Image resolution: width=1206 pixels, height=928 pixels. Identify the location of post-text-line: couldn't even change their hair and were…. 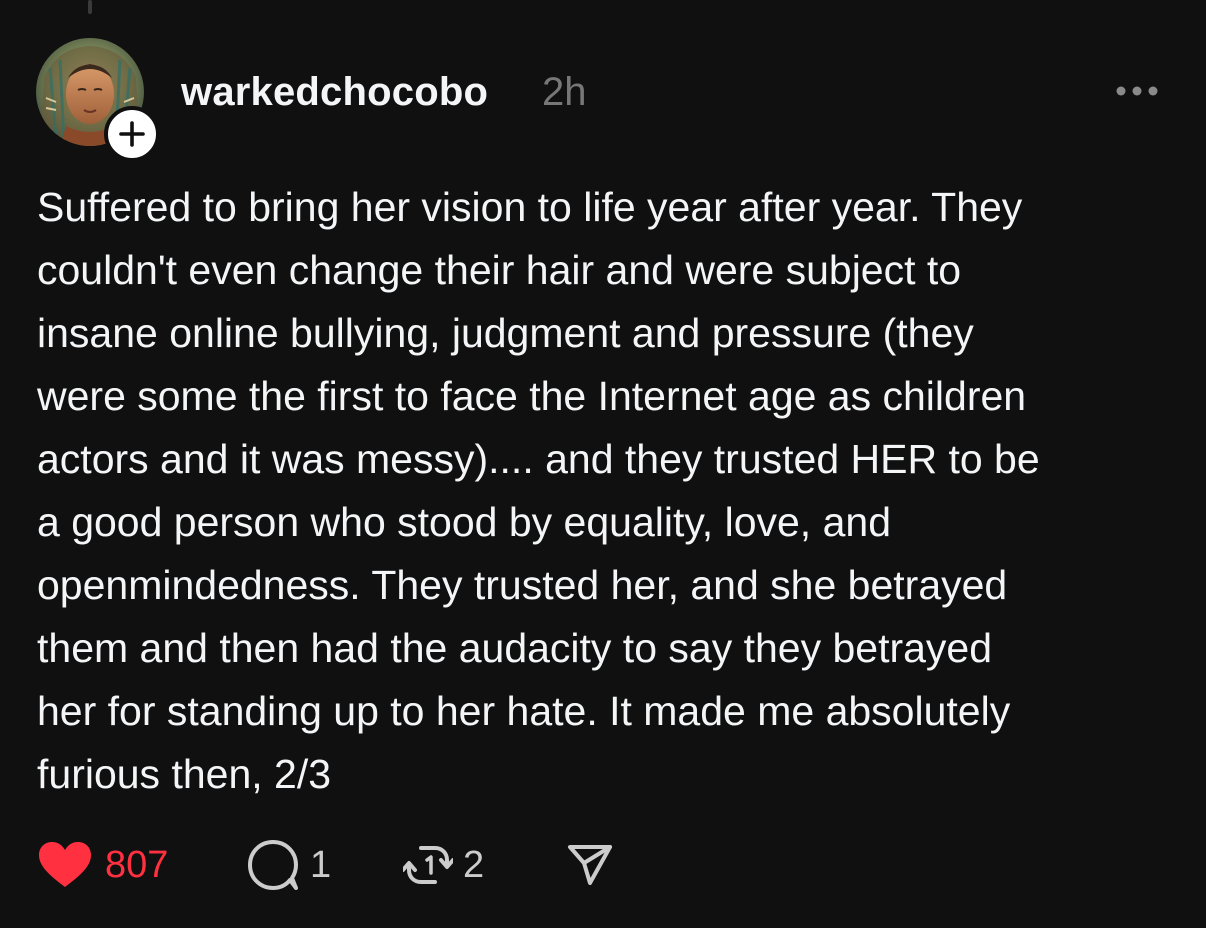
(499, 270).